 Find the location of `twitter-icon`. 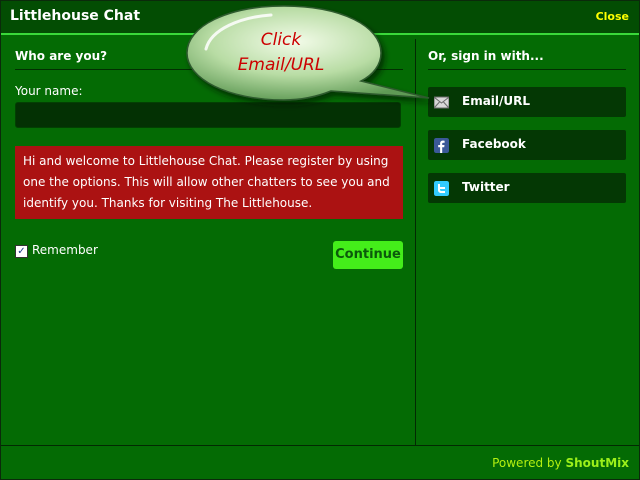

twitter-icon is located at coordinates (441, 188).